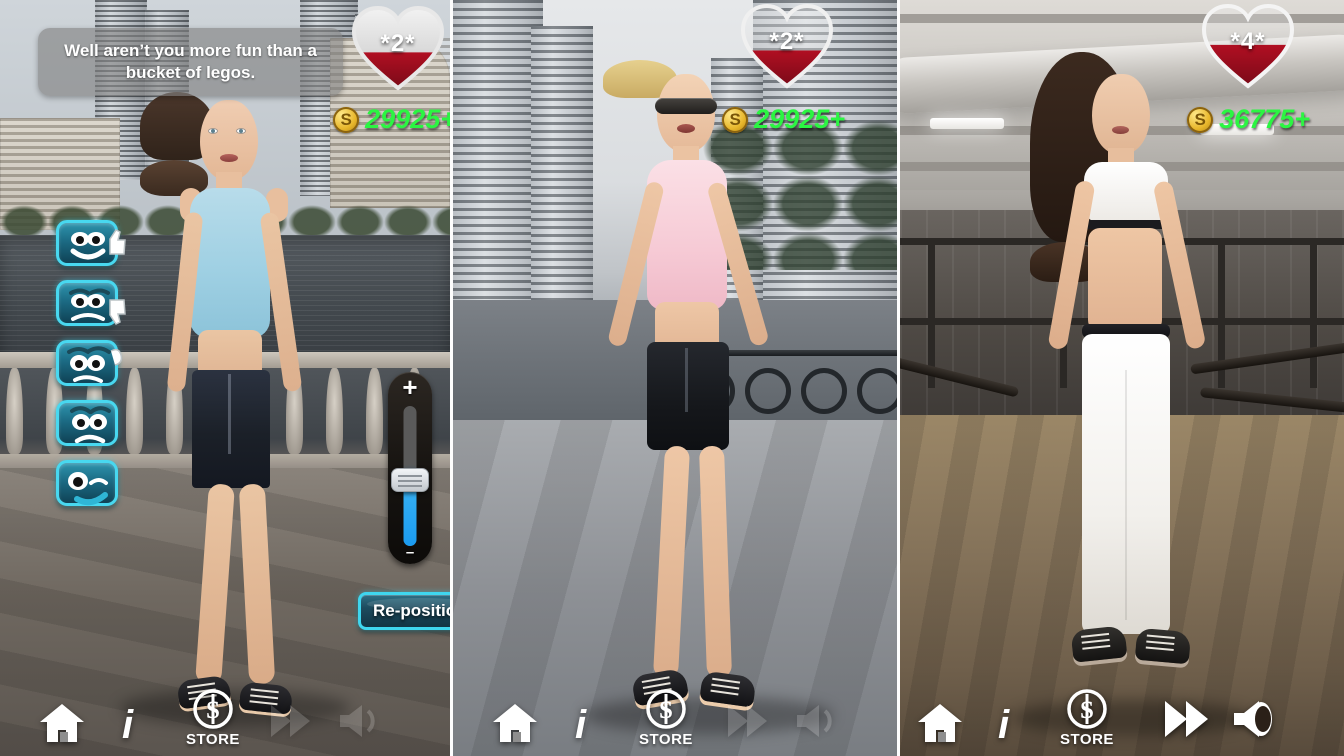  Describe the element at coordinates (410, 552) in the screenshot. I see `zoom-out-label: –` at that location.